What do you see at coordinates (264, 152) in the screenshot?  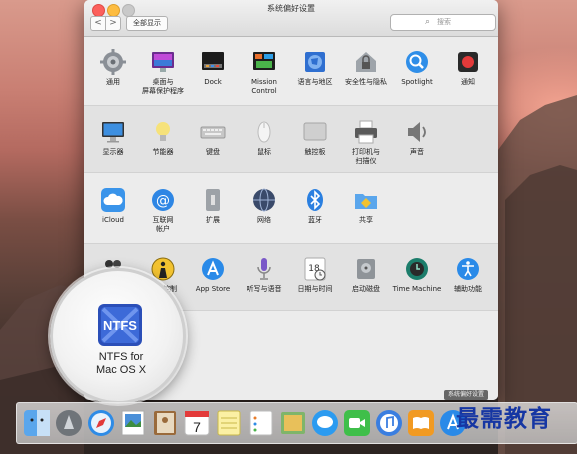 I see `pane-label: 鼠标` at bounding box center [264, 152].